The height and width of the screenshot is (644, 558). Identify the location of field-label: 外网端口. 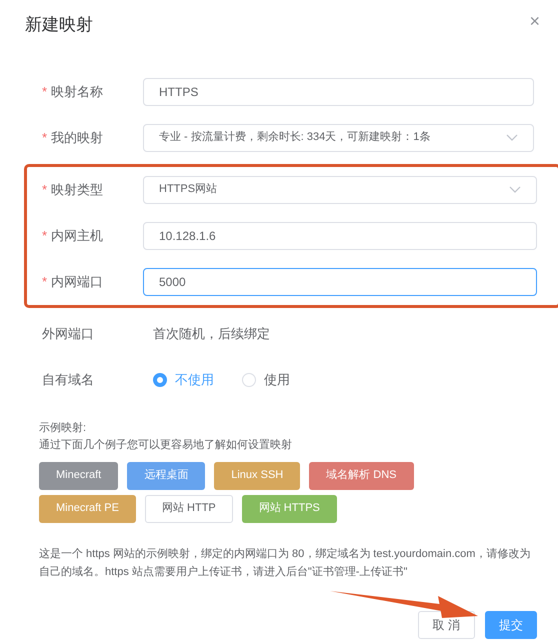
(68, 333).